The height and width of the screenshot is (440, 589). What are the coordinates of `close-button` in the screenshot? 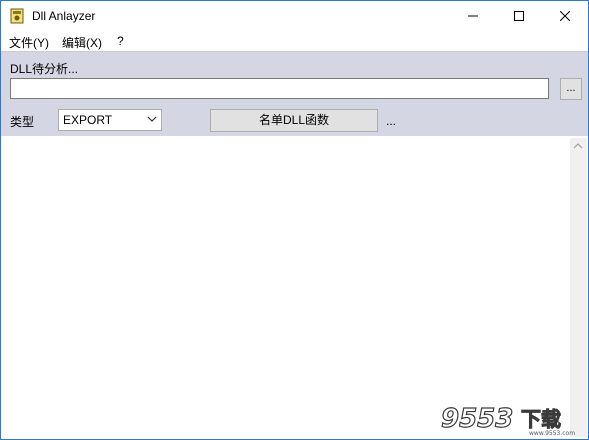 It's located at (565, 16).